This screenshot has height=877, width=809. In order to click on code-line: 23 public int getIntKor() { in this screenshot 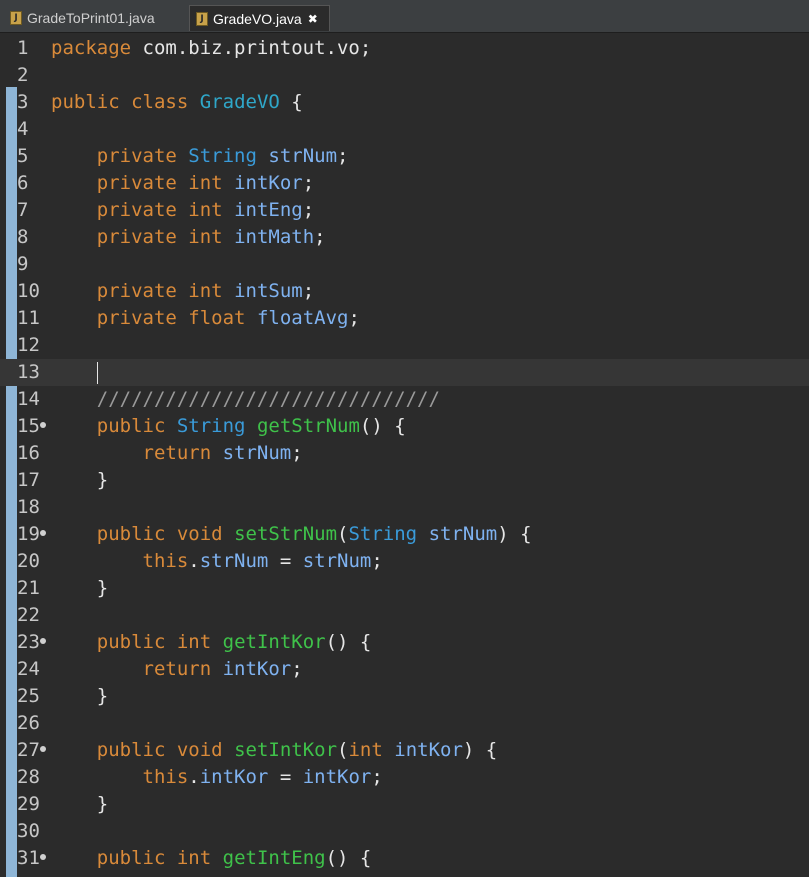, I will do `click(404, 642)`.